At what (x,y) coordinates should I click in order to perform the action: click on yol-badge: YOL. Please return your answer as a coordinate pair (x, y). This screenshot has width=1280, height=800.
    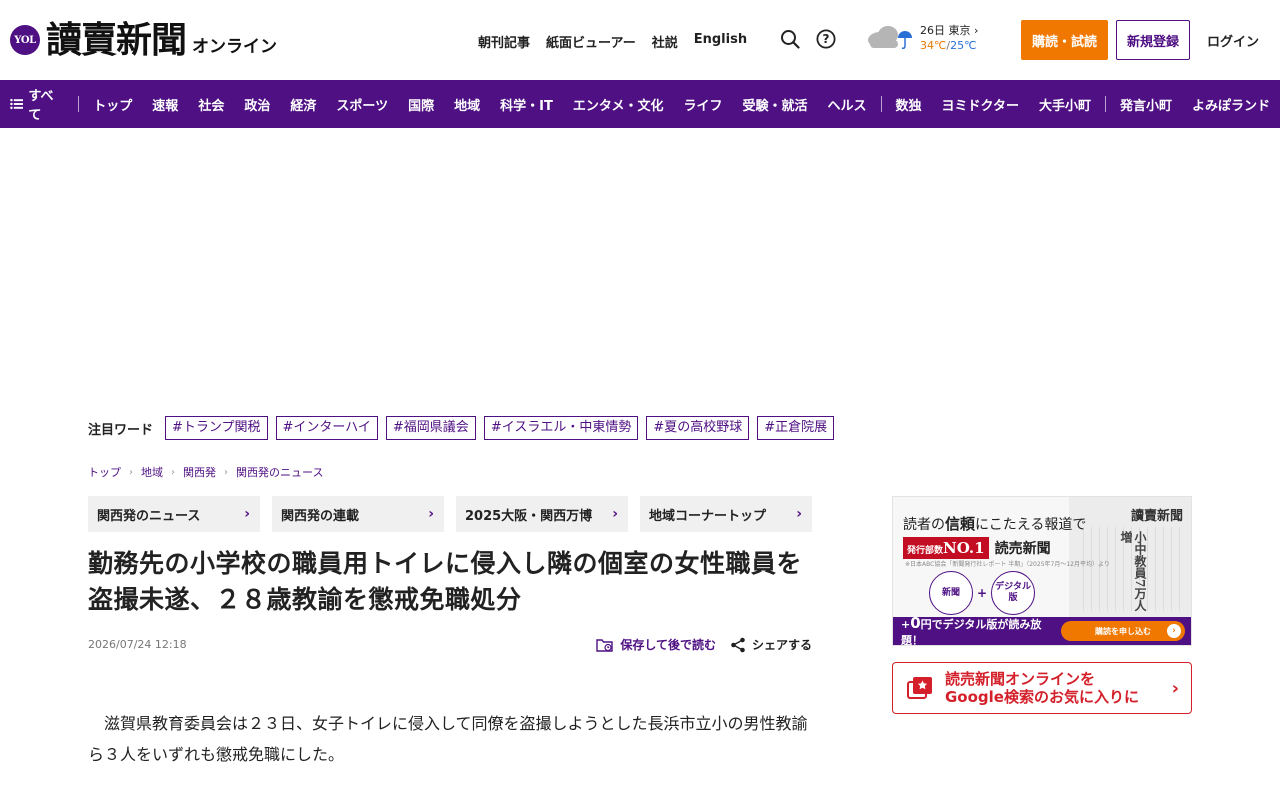
    Looking at the image, I should click on (25, 40).